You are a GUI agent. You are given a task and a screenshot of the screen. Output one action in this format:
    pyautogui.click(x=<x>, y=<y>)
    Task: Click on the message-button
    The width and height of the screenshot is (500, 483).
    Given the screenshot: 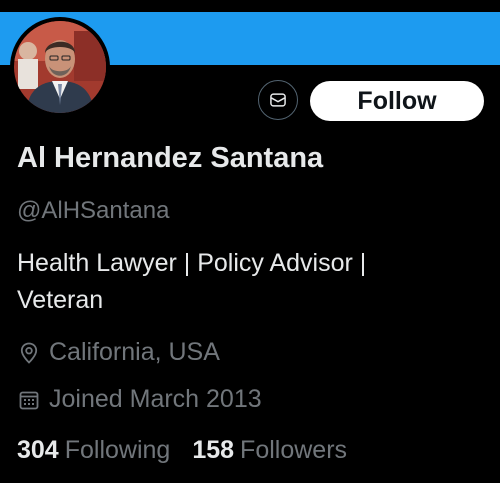 What is the action you would take?
    pyautogui.click(x=278, y=100)
    